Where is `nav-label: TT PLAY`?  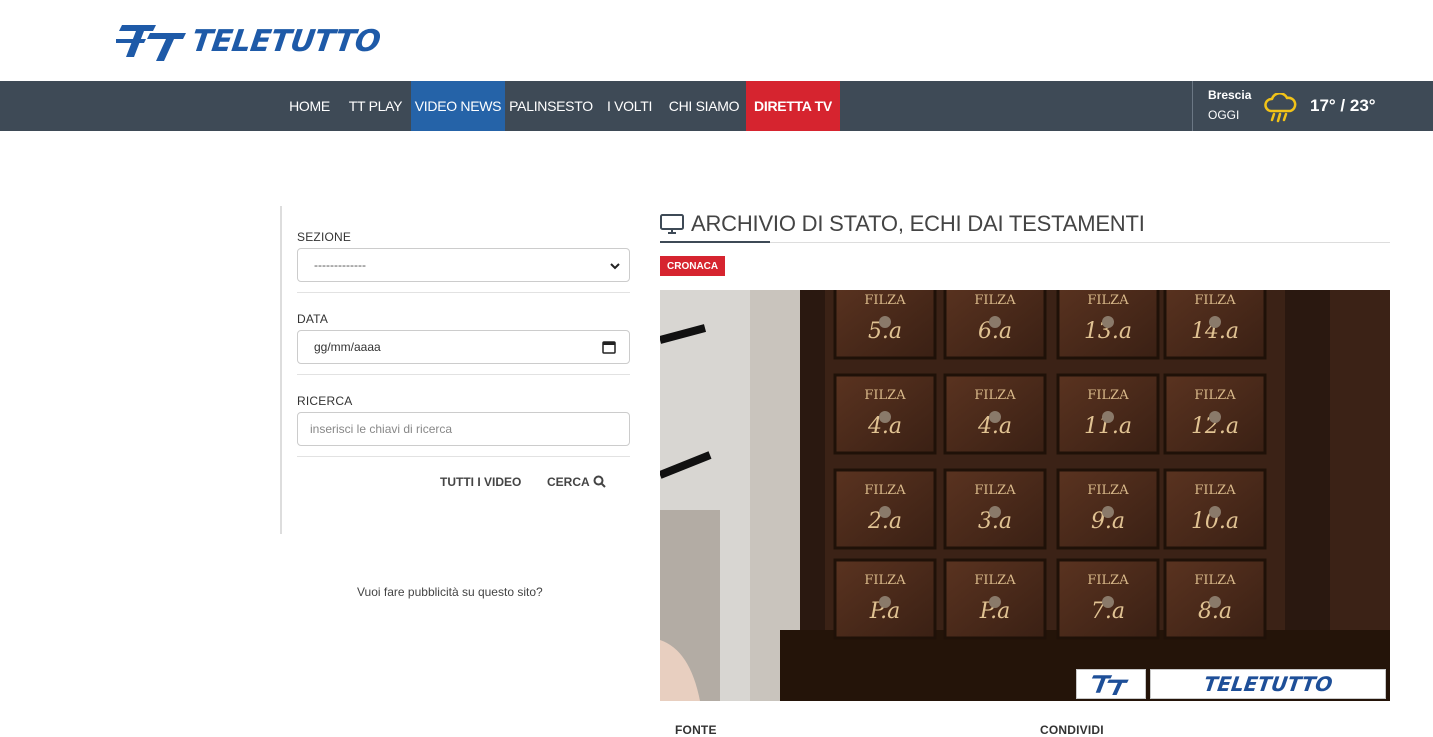
nav-label: TT PLAY is located at coordinates (375, 106).